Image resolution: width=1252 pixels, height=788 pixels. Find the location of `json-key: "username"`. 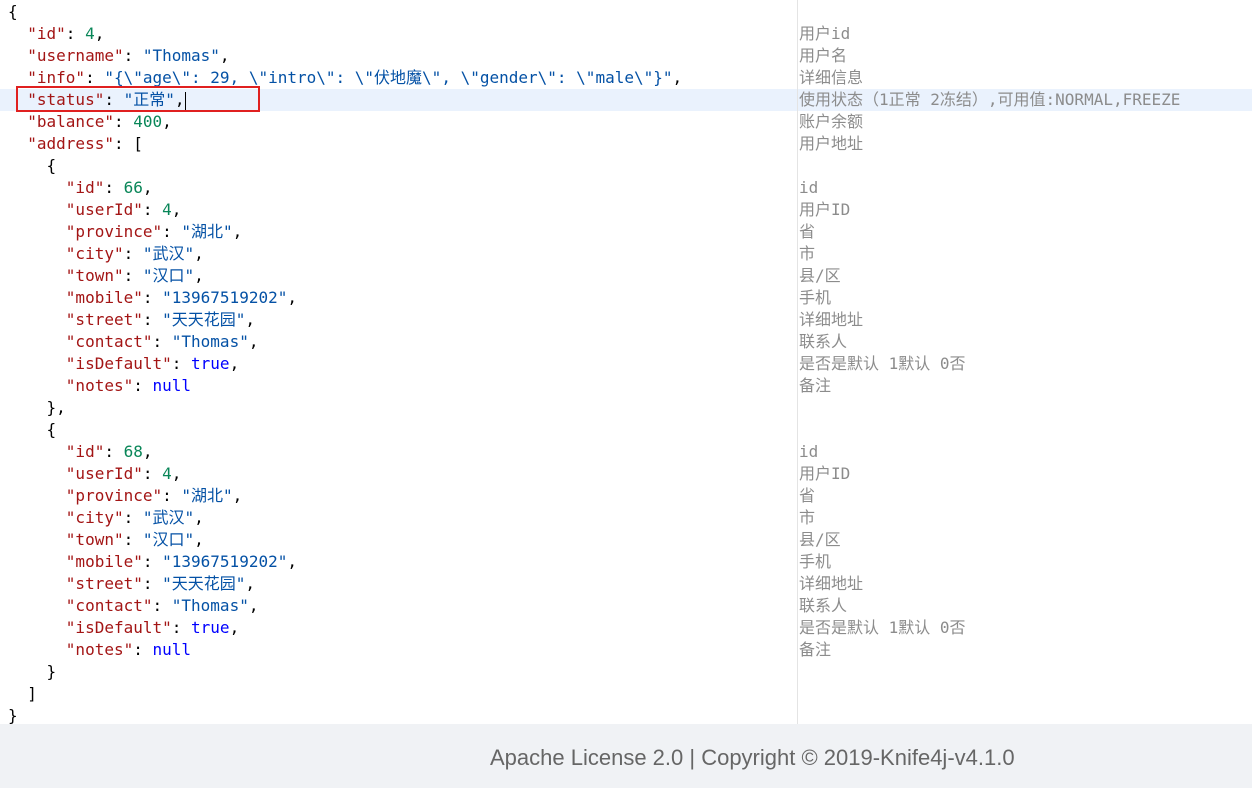

json-key: "username" is located at coordinates (75, 55).